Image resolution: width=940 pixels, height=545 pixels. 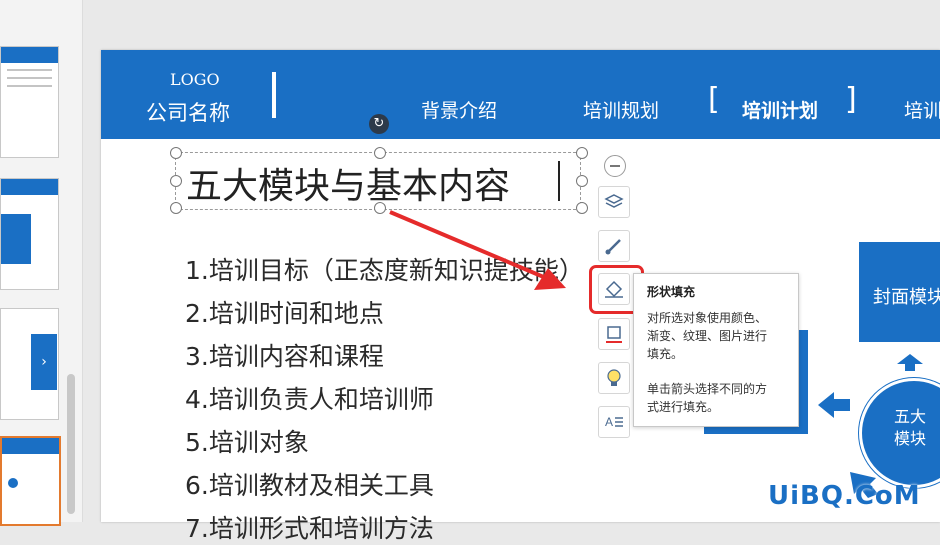 What do you see at coordinates (559, 181) in the screenshot?
I see `text-caret` at bounding box center [559, 181].